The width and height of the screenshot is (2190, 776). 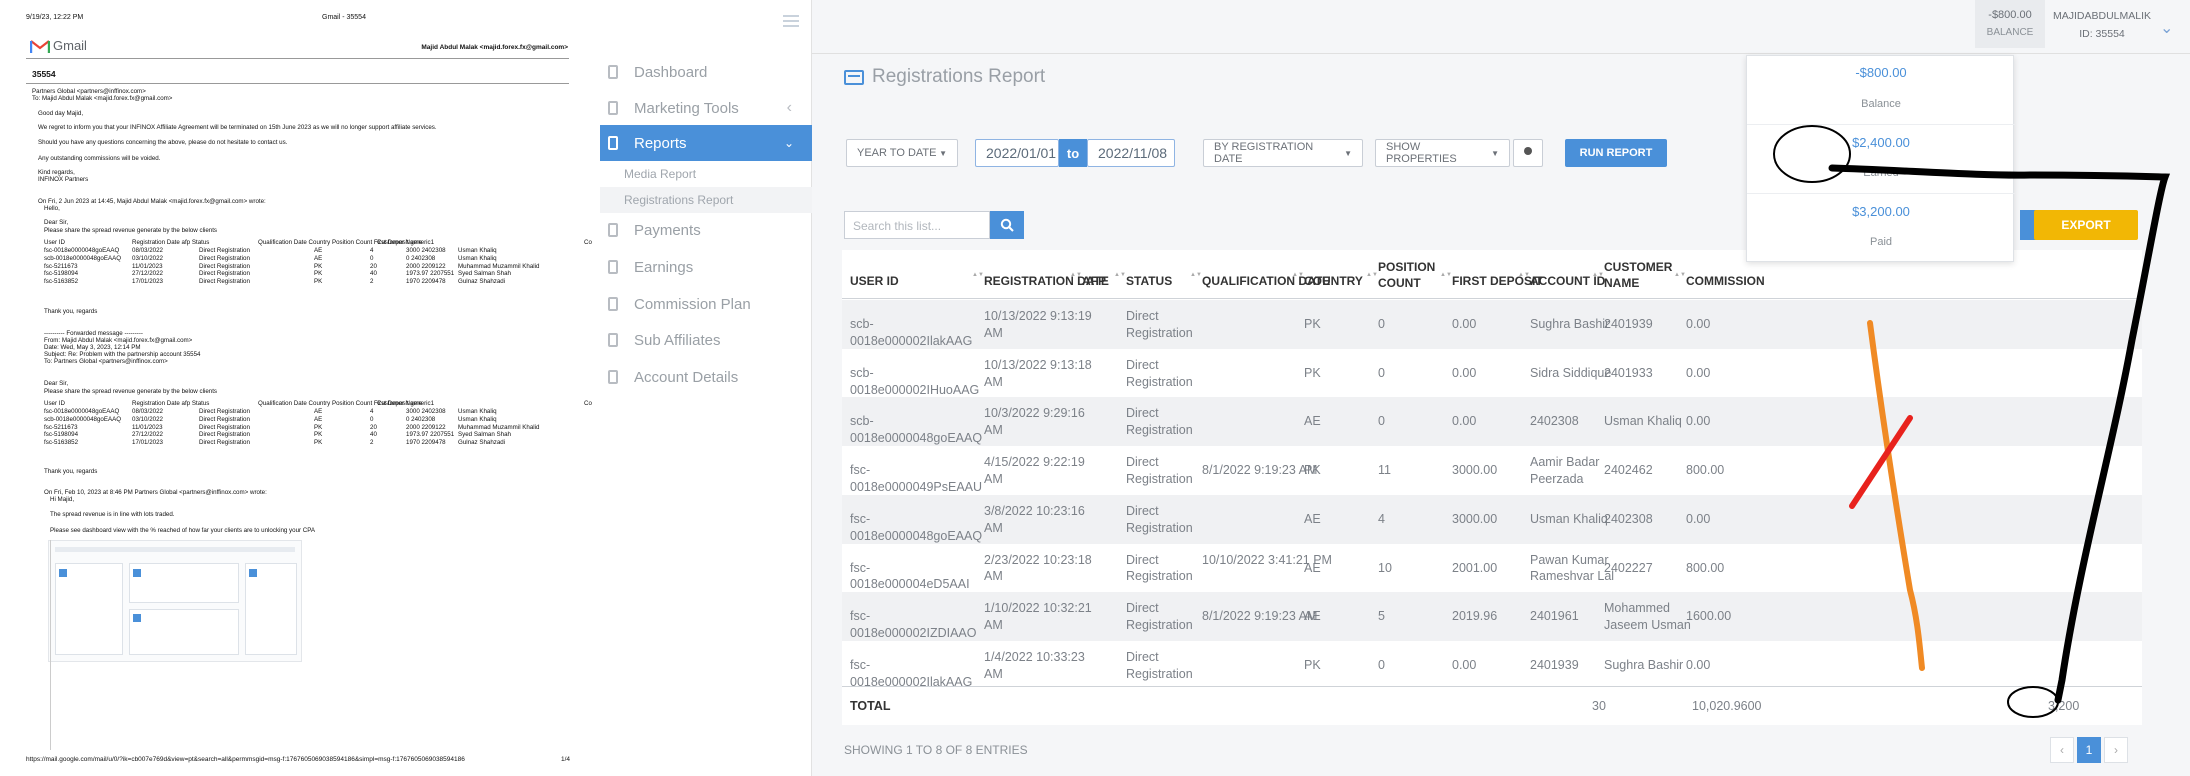 What do you see at coordinates (55, 17) in the screenshot?
I see `print-date: 9/19/23, 12:22 PM` at bounding box center [55, 17].